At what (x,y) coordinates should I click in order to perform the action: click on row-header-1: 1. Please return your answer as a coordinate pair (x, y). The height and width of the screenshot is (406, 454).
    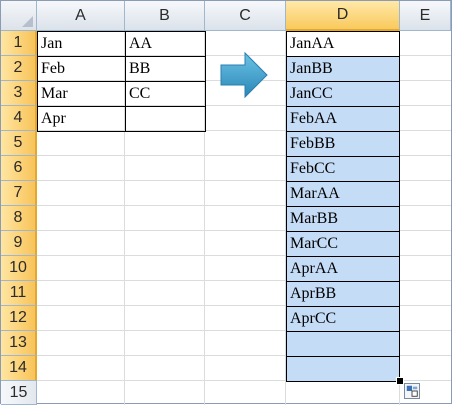
    Looking at the image, I should click on (19, 43).